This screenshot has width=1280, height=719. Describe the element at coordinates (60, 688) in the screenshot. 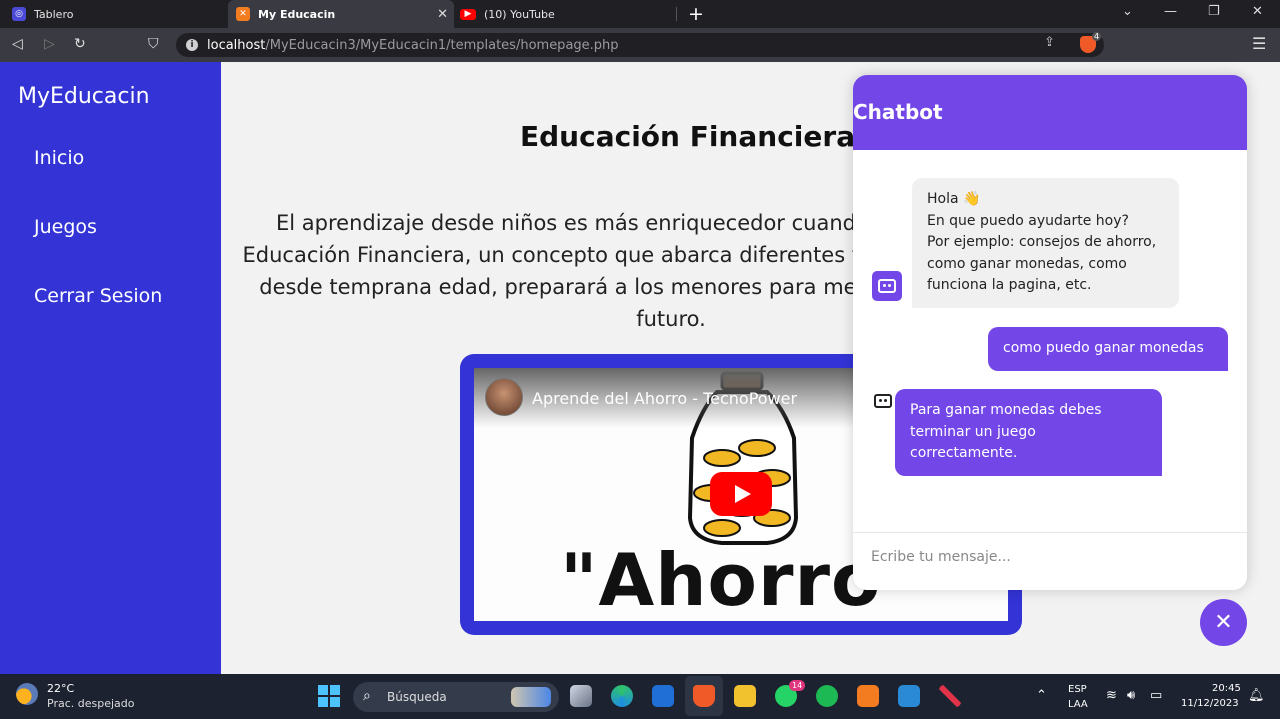

I see `weather-temperature: 22°C` at that location.